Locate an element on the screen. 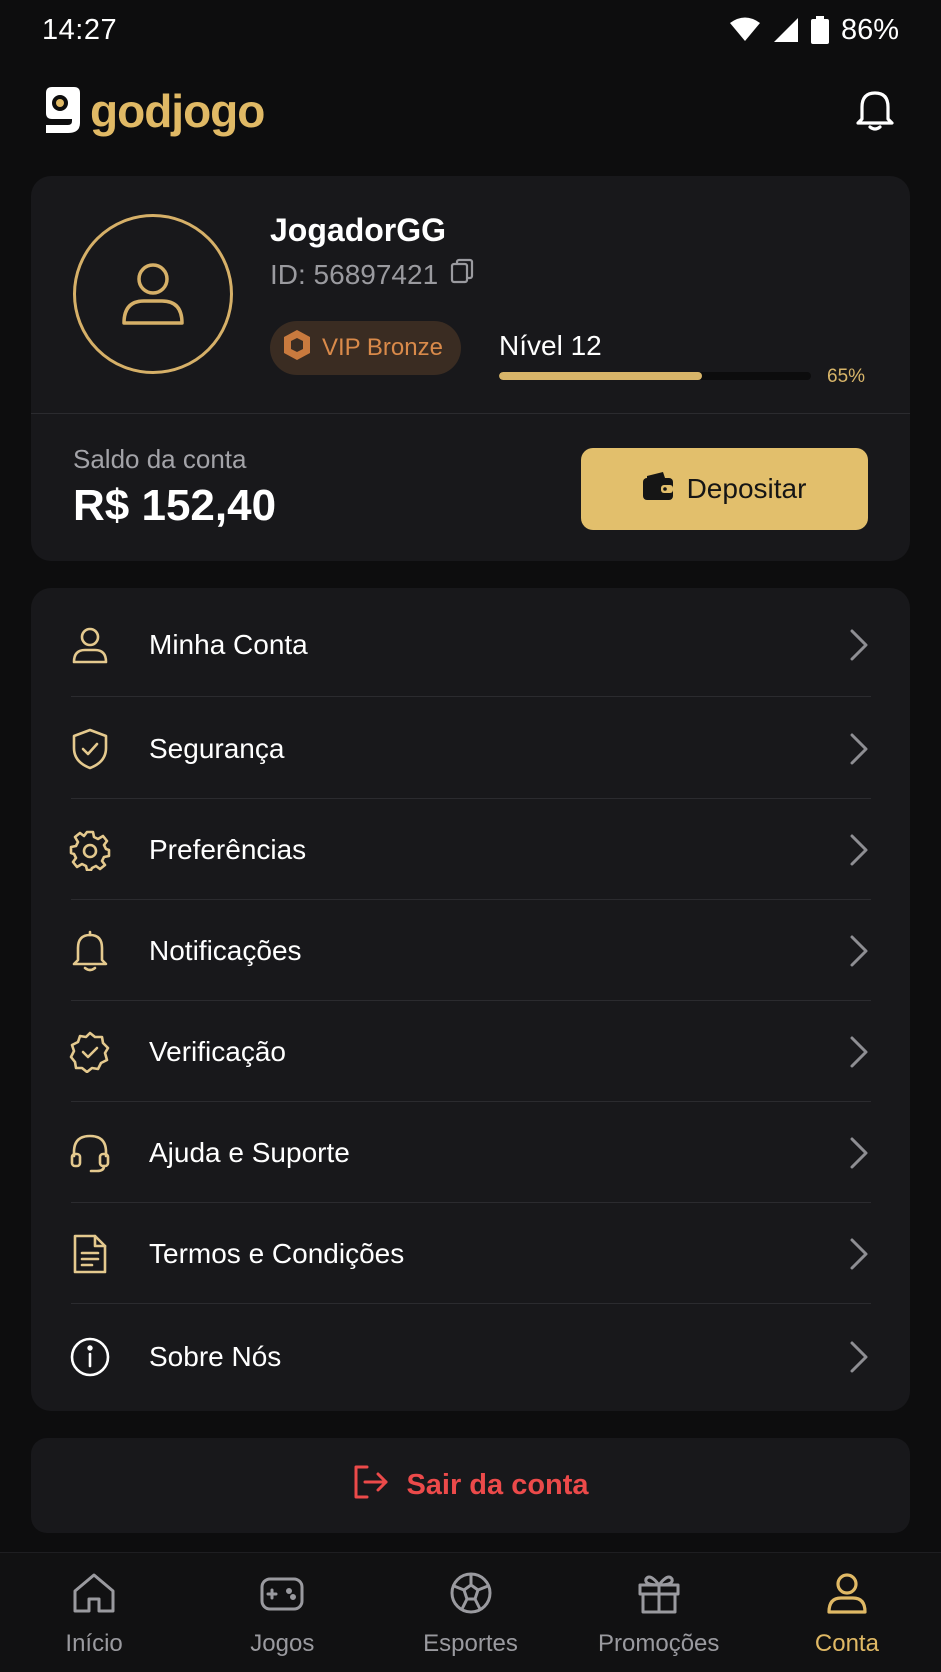  menu-item-verificacao: Verificação is located at coordinates (470, 1051).